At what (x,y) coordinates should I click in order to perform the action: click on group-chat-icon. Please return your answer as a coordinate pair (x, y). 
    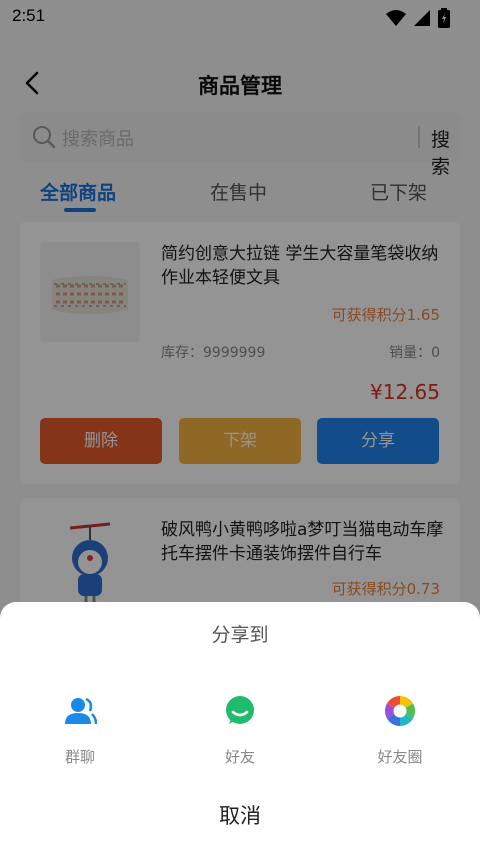
    Looking at the image, I should click on (81, 711).